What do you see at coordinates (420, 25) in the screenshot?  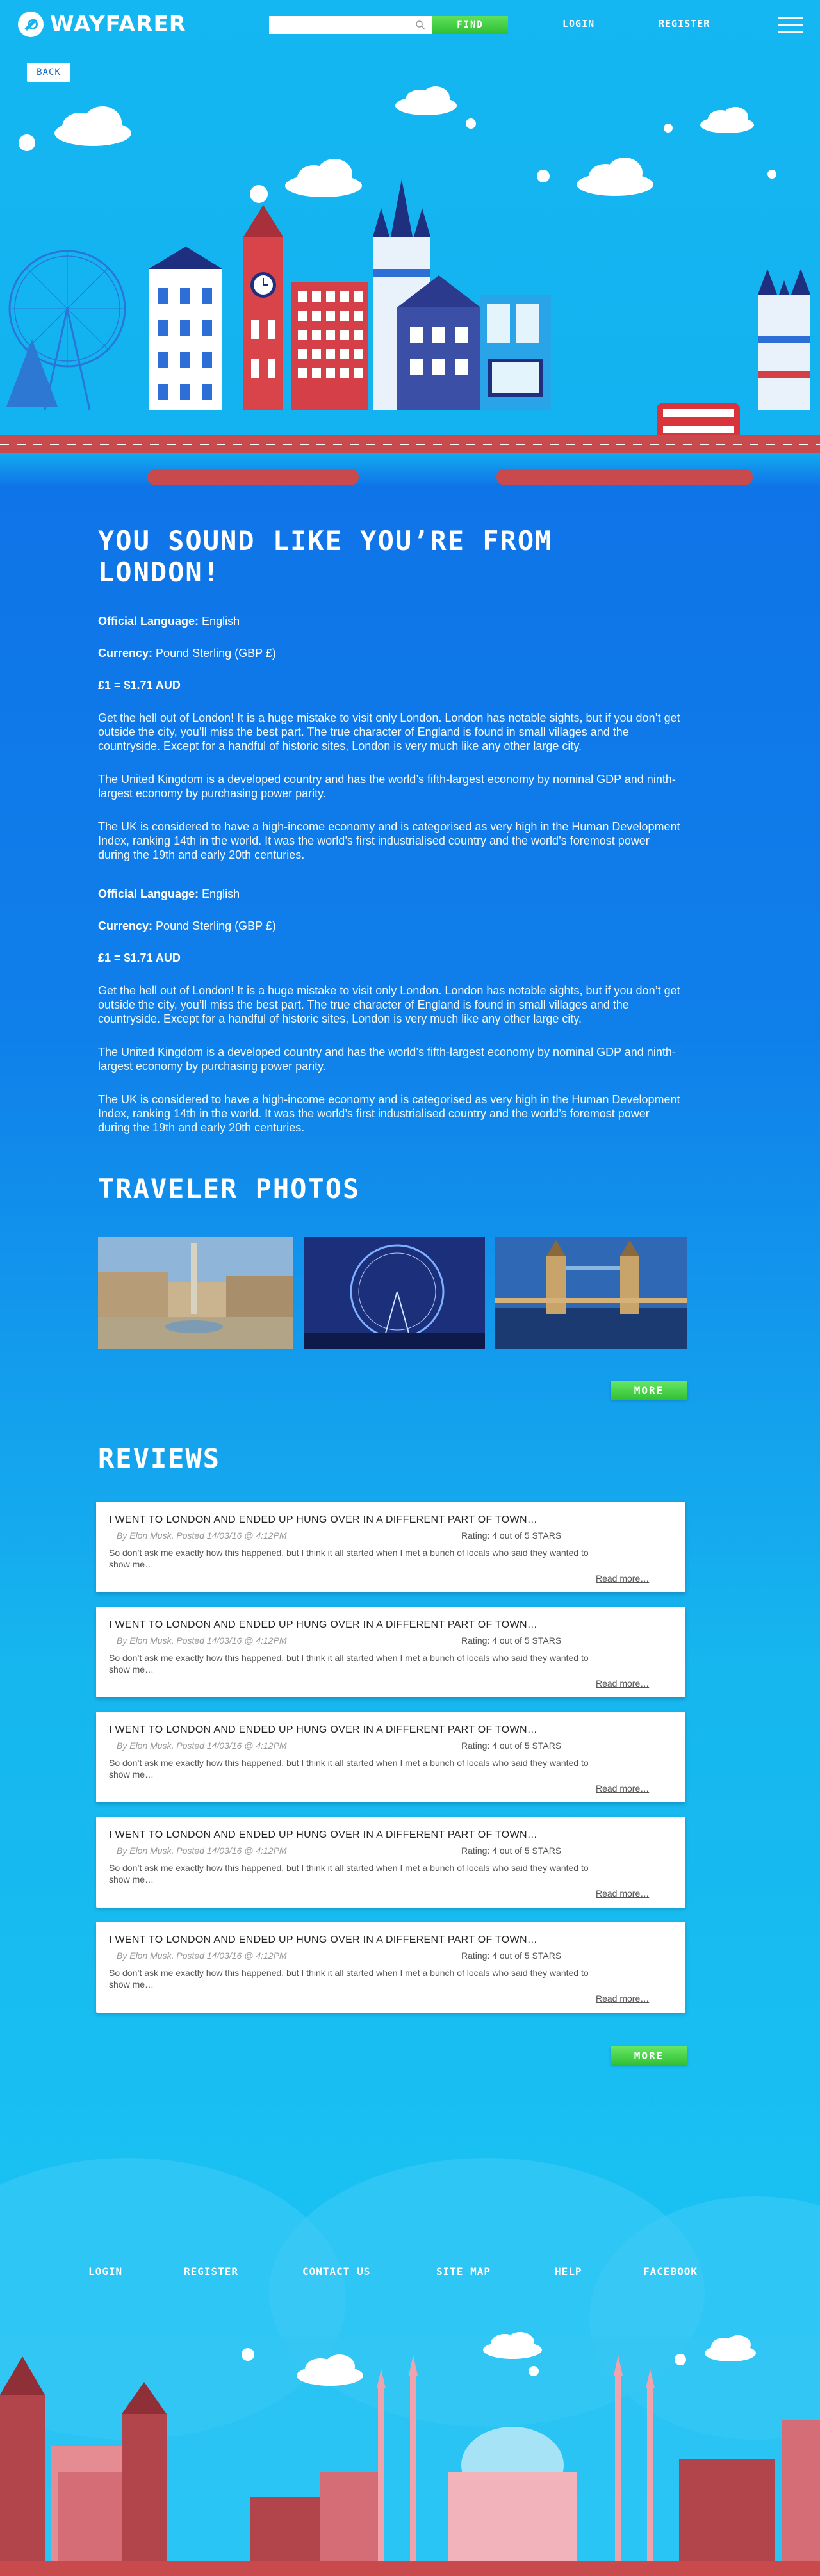 I see `search-icon` at bounding box center [420, 25].